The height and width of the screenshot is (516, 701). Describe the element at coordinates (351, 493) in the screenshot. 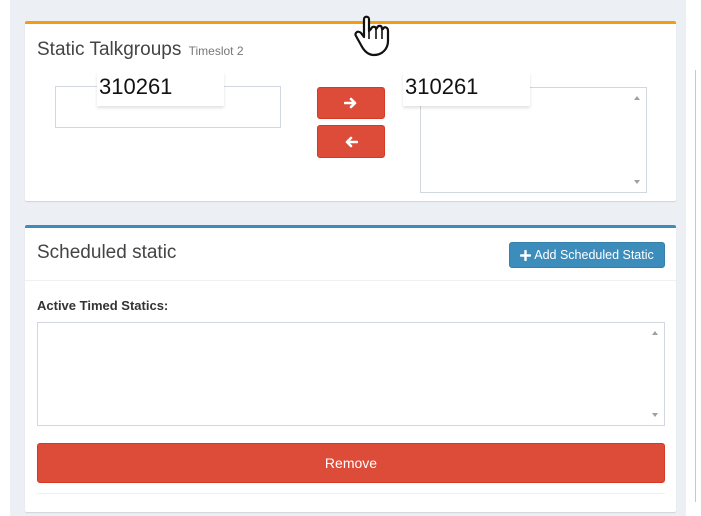

I see `footer-divider` at that location.